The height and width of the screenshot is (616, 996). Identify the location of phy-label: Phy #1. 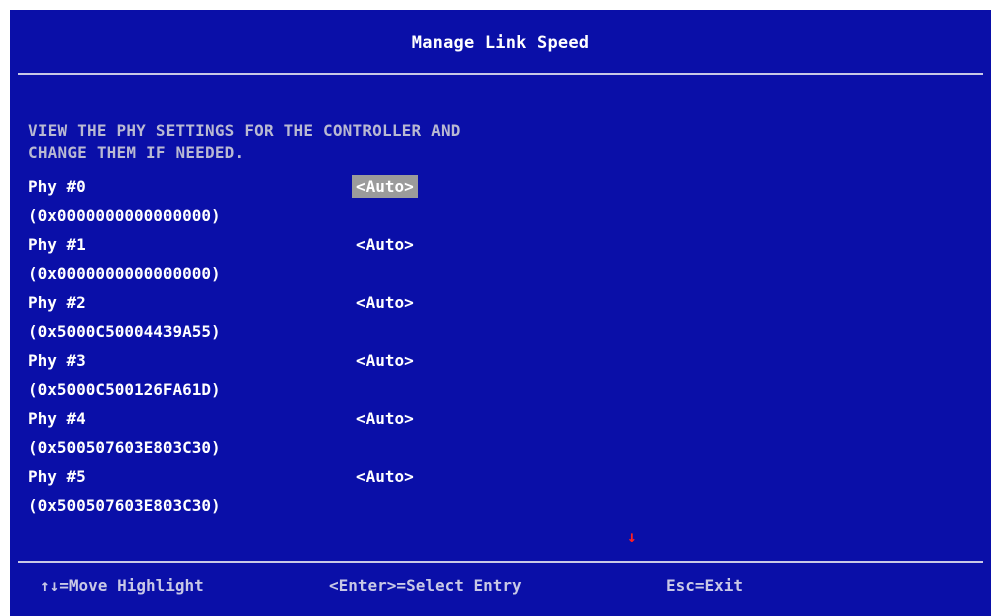
(57, 244).